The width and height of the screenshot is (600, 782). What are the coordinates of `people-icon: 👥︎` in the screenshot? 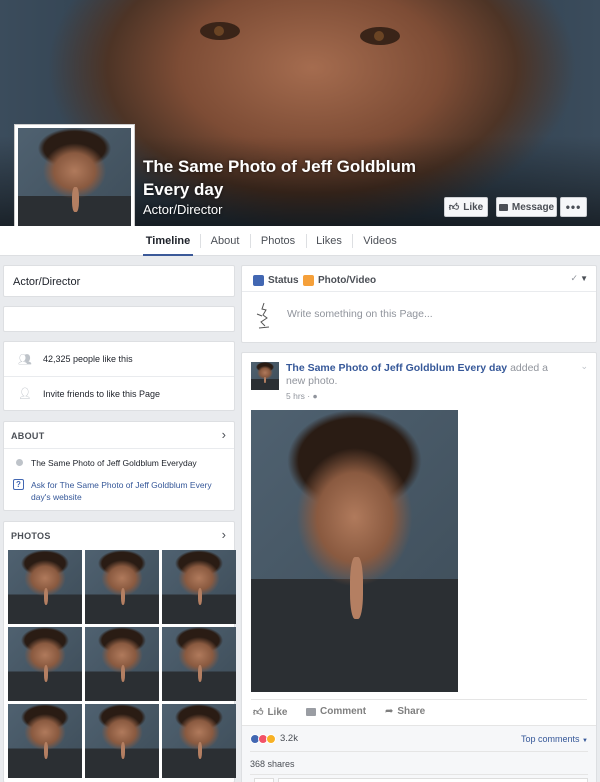 It's located at (25, 360).